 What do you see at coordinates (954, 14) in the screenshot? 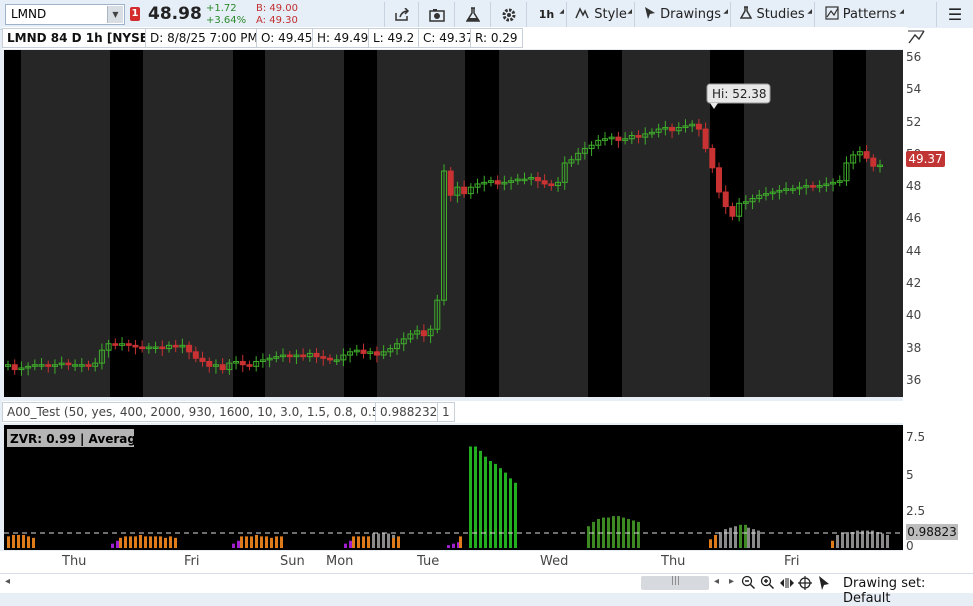
I see `menu-button: ☰` at bounding box center [954, 14].